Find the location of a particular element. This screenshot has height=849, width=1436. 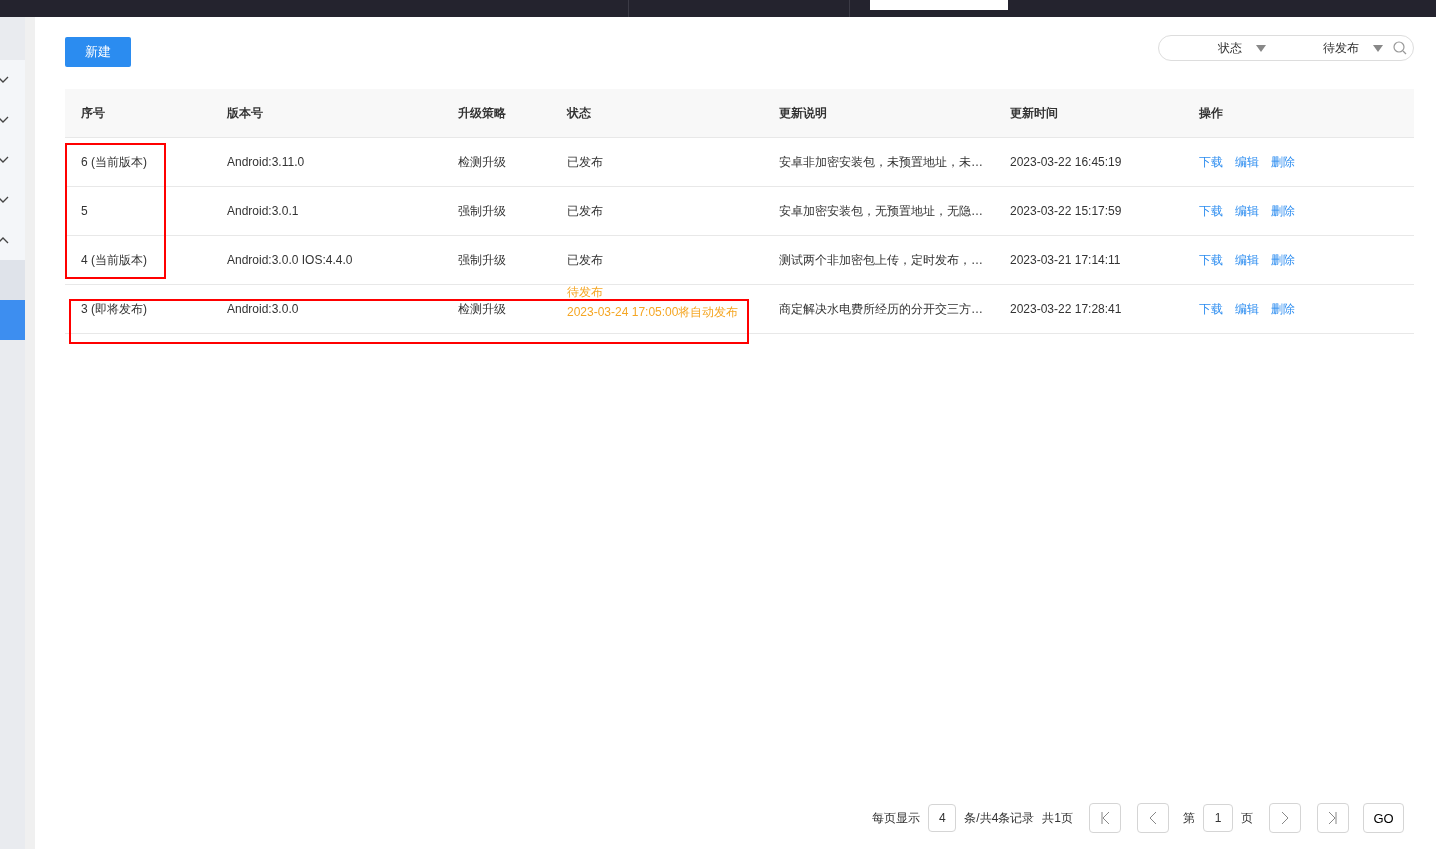

table-cell-text: 2023-03-22 16:45:19 is located at coordinates (1066, 162).